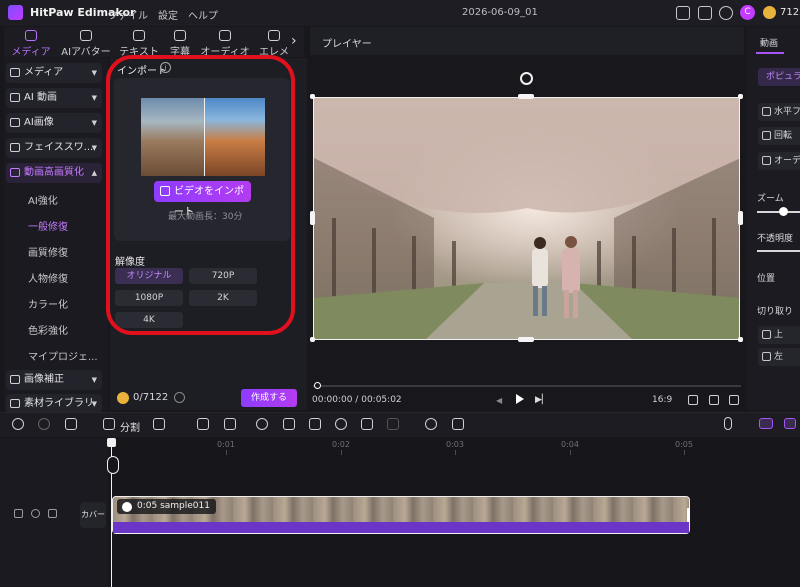  I want to click on grid-icon, so click(714, 400).